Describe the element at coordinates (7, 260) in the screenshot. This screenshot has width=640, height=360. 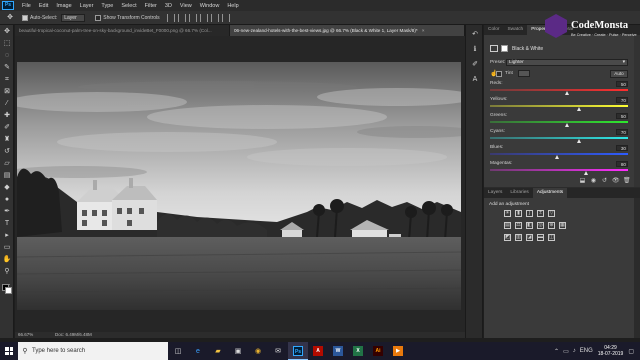
I see `hand-tool-icon: ✋` at that location.